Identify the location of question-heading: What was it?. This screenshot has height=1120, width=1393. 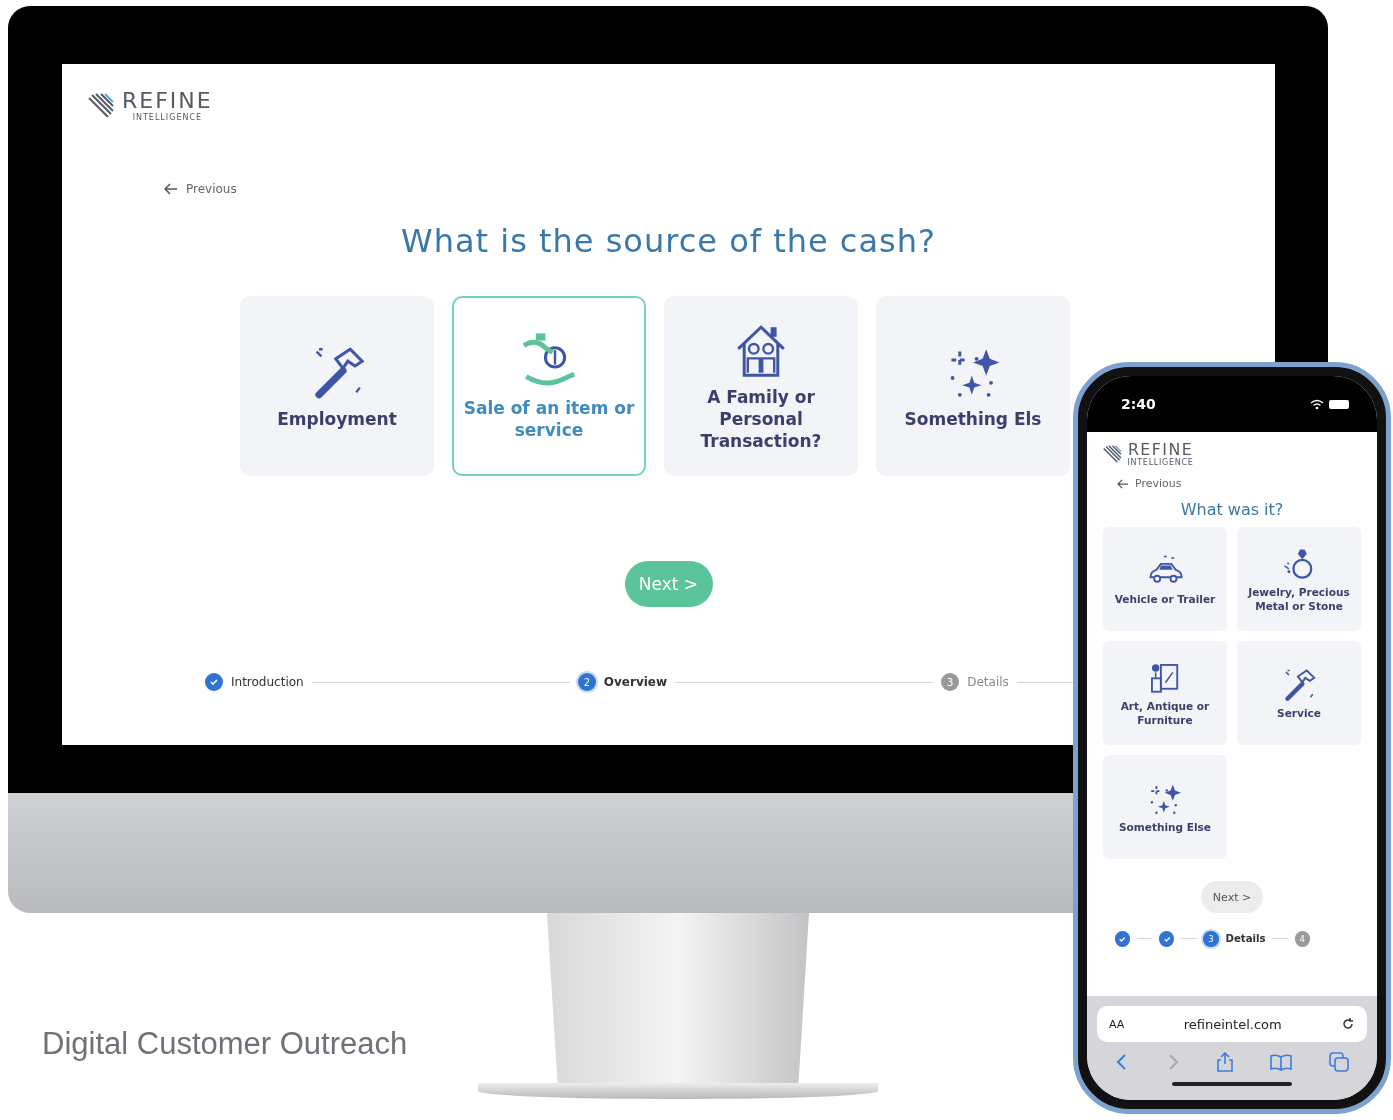
(1232, 510).